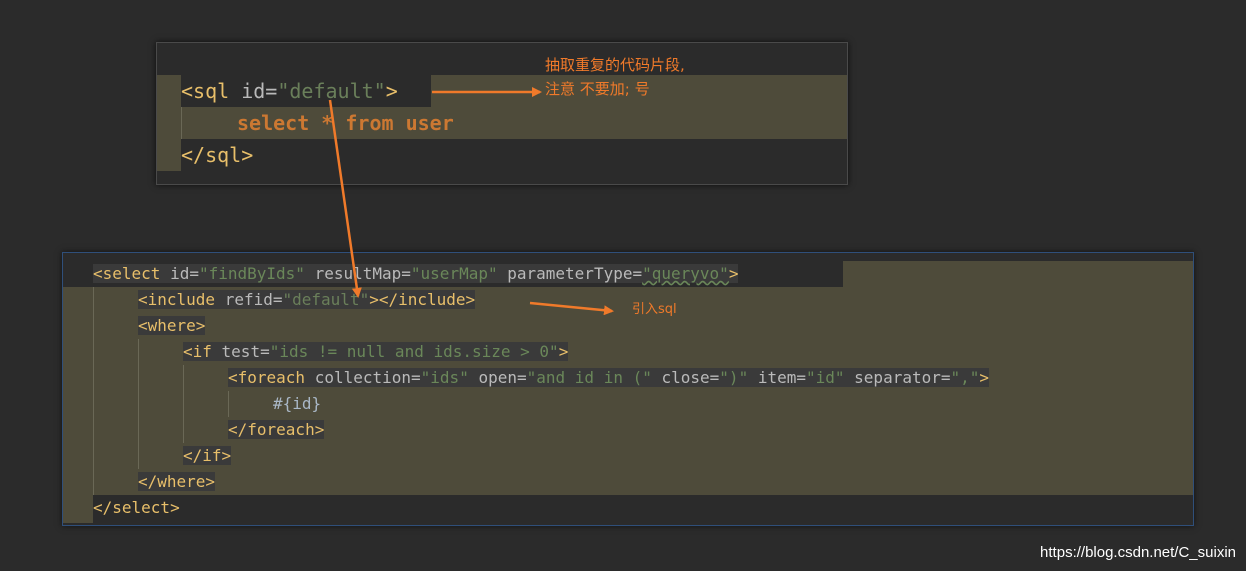 This screenshot has width=1246, height=571. I want to click on annotation-extract-note-line2: 注意 不要加; 号, so click(597, 89).